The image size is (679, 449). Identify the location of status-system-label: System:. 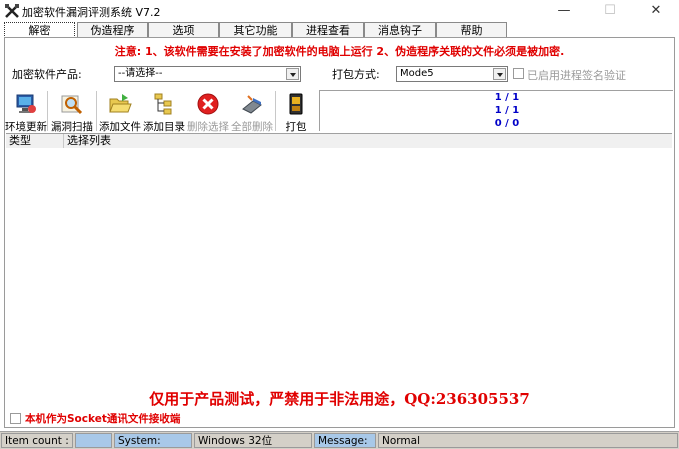
(153, 440).